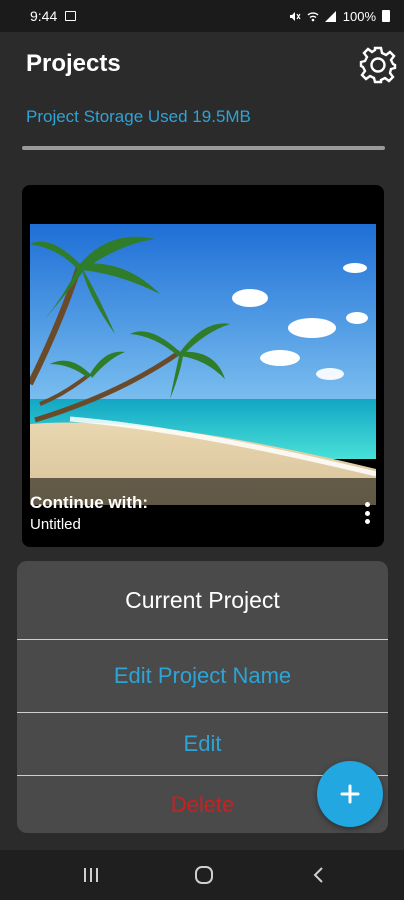 The image size is (404, 900). What do you see at coordinates (89, 502) in the screenshot?
I see `continue-label: Continue with:` at bounding box center [89, 502].